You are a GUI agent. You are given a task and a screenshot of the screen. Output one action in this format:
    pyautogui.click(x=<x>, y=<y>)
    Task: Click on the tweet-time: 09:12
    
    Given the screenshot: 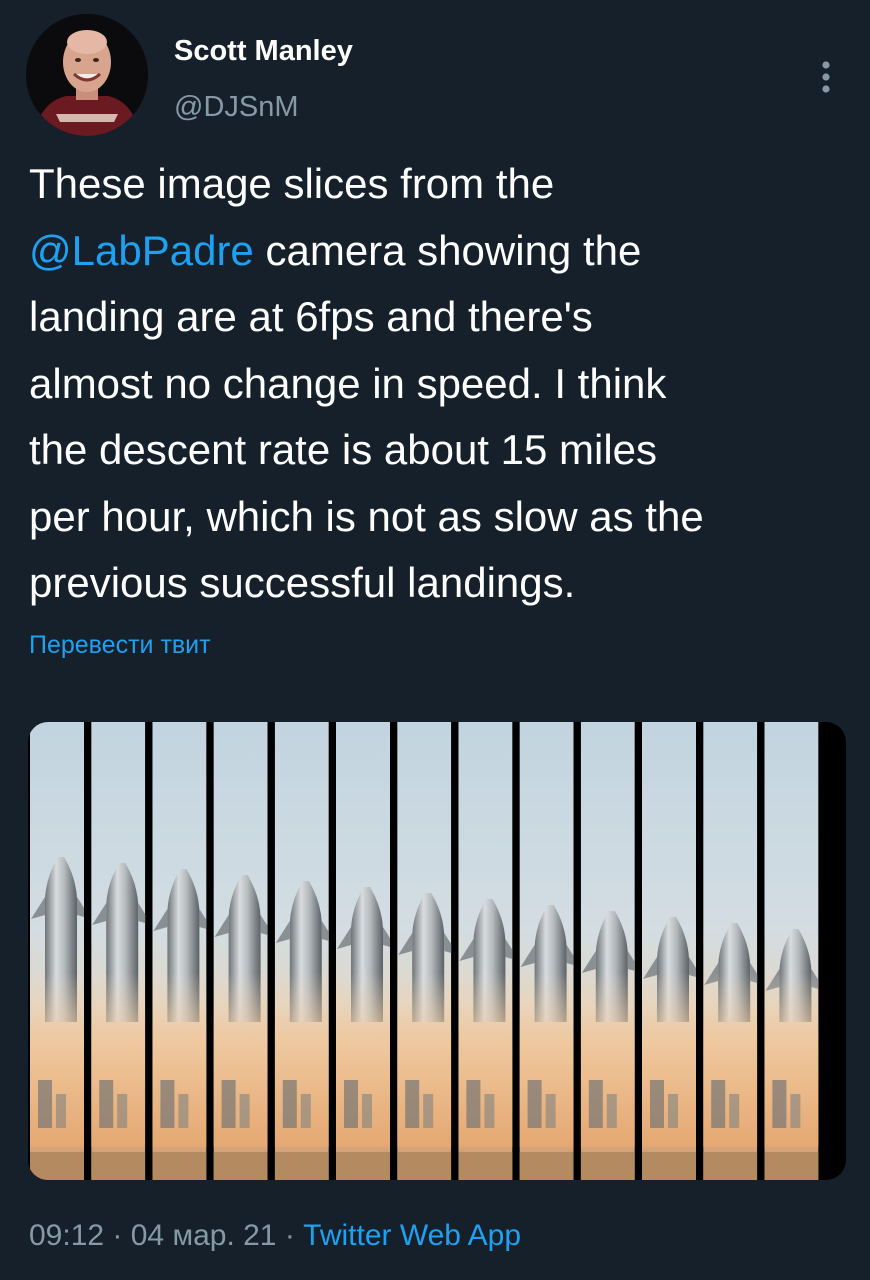 What is the action you would take?
    pyautogui.click(x=66, y=1235)
    